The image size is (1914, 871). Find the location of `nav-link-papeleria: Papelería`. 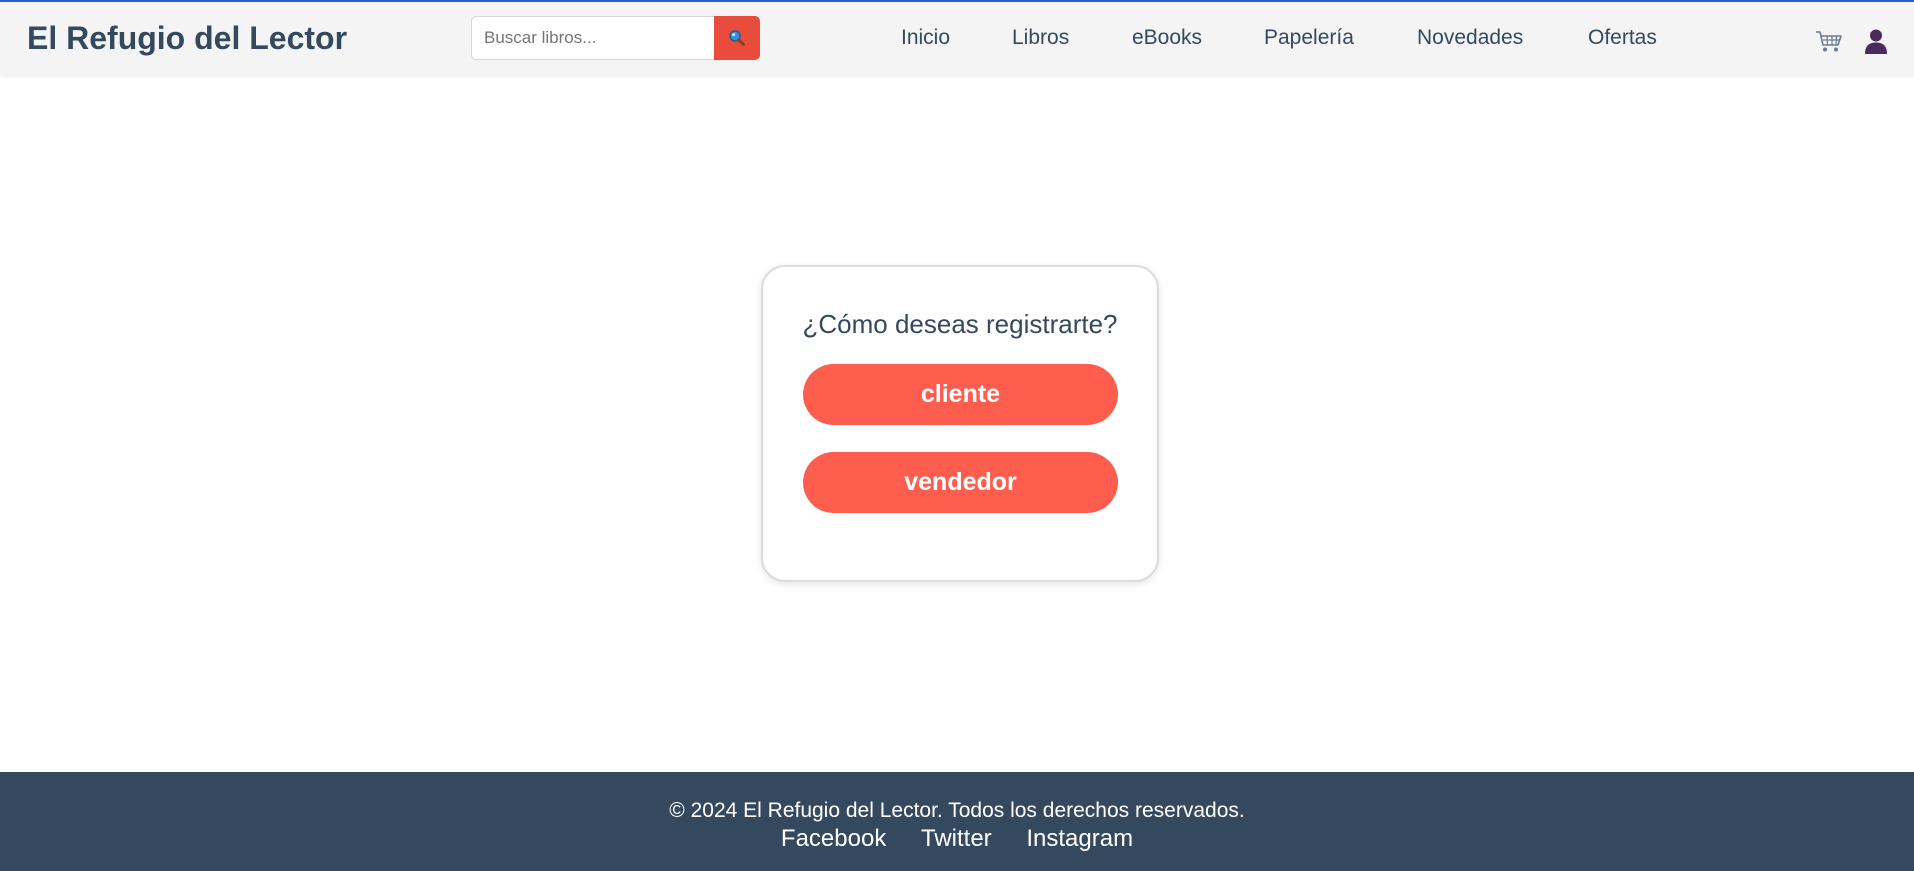

nav-link-papeleria: Papelería is located at coordinates (1309, 38).